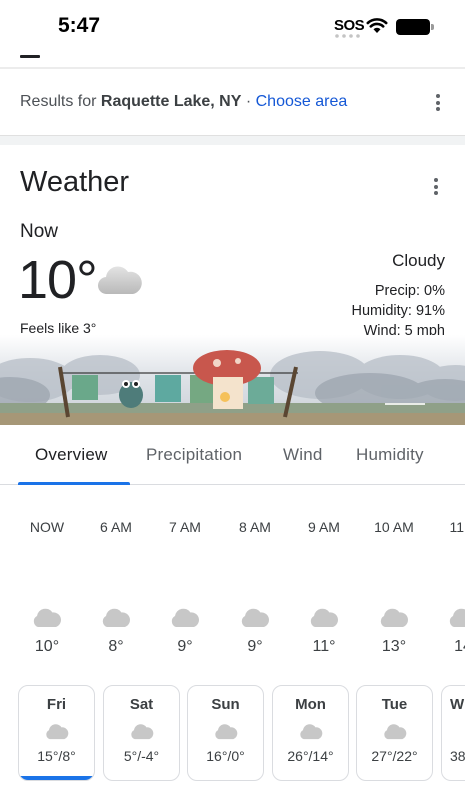  What do you see at coordinates (390, 455) in the screenshot?
I see `tab-humidity: Humidity` at bounding box center [390, 455].